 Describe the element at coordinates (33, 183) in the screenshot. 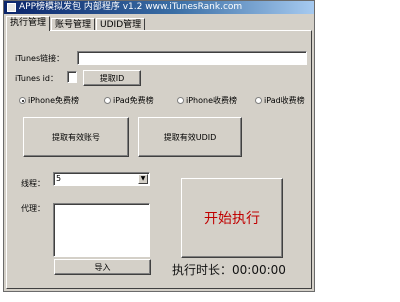

I see `threads-label: 线程：` at that location.